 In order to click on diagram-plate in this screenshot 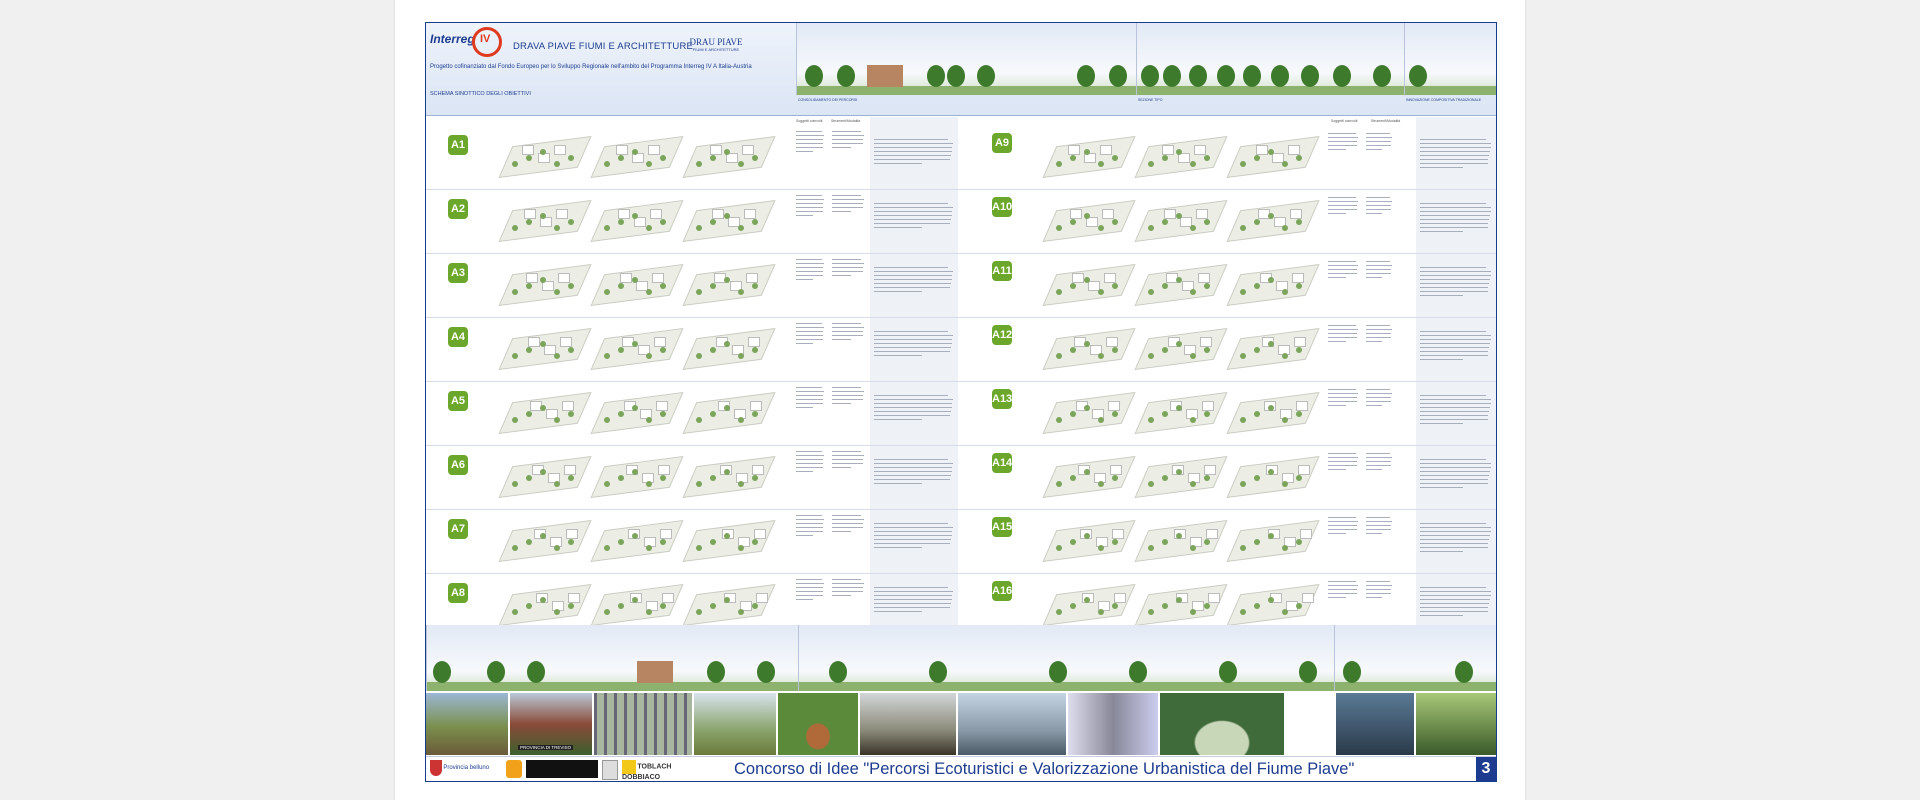, I will do `click(1181, 477)`.